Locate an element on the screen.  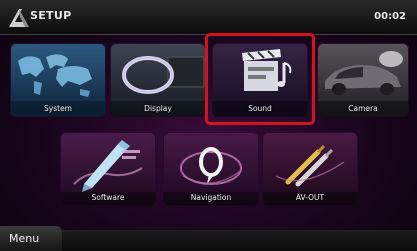
menu-button: Menu is located at coordinates (31, 238).